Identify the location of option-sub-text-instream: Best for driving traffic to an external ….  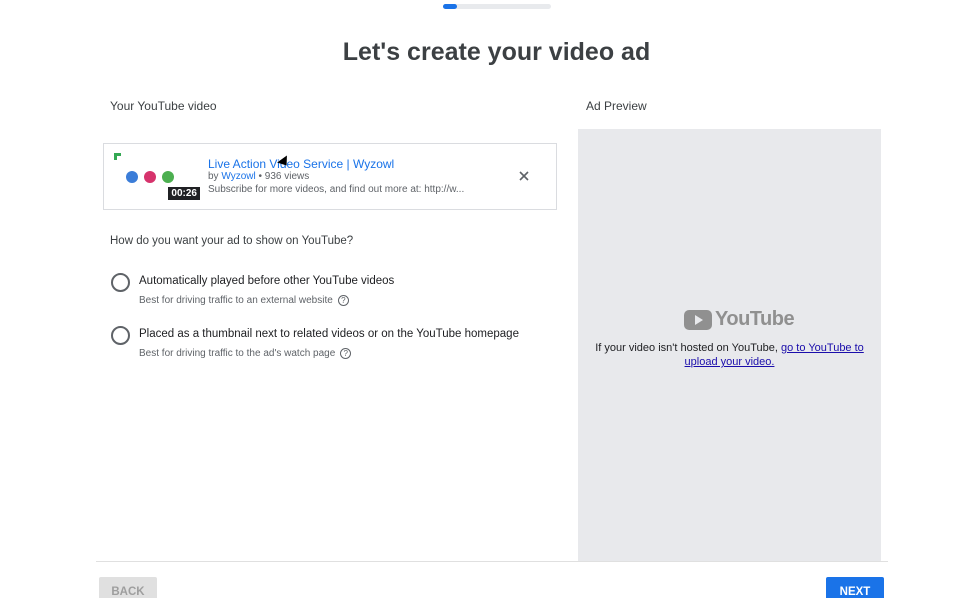
(236, 300).